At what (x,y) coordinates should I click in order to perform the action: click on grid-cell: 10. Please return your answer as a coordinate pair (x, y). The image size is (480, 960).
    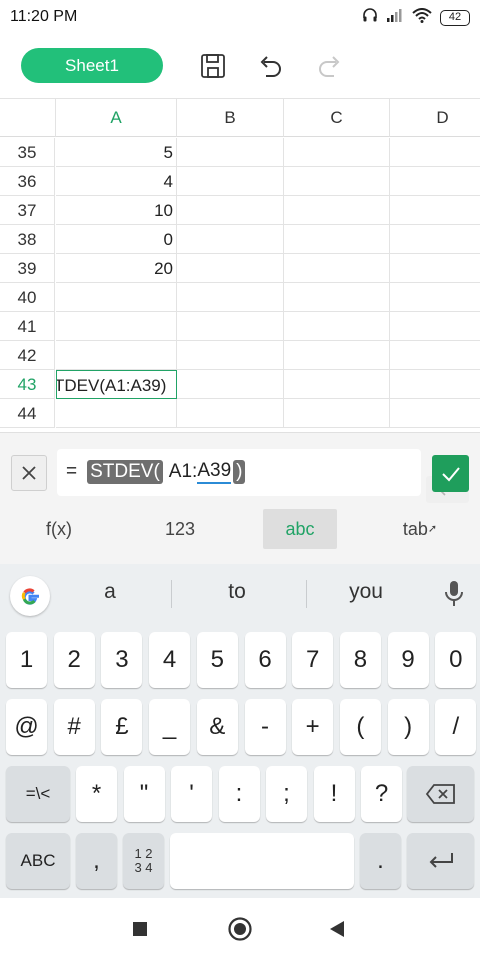
    Looking at the image, I should click on (116, 210).